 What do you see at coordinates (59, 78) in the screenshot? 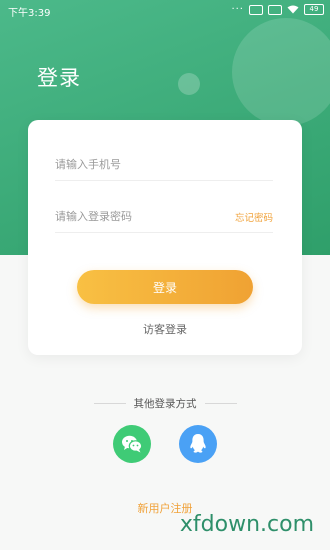
I see `page-title: 登录` at bounding box center [59, 78].